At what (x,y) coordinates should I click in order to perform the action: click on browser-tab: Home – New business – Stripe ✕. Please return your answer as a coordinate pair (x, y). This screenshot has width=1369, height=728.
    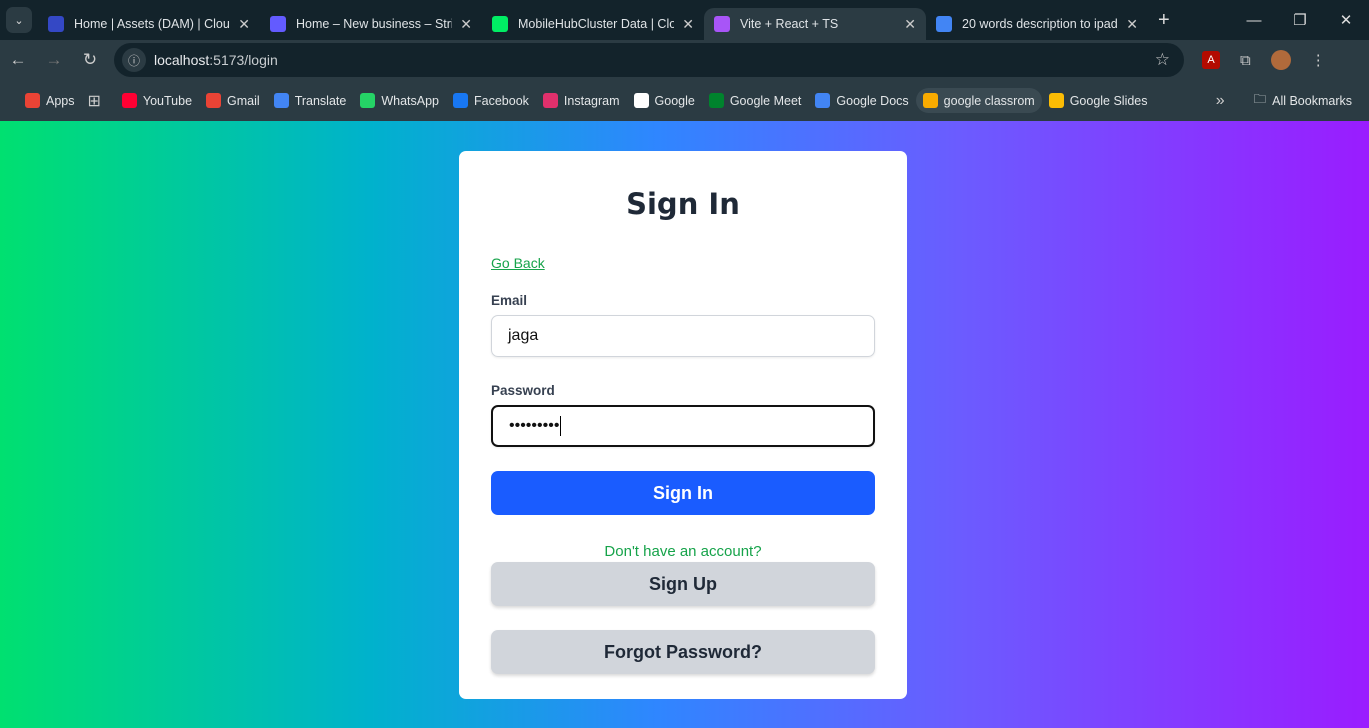
    Looking at the image, I should click on (371, 24).